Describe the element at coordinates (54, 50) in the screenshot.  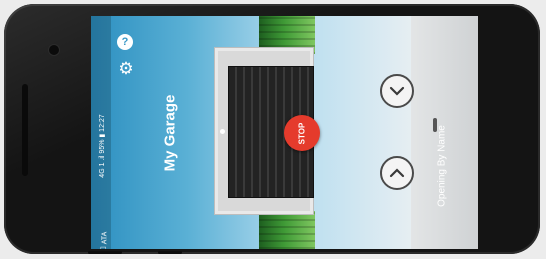
I see `front-camera` at that location.